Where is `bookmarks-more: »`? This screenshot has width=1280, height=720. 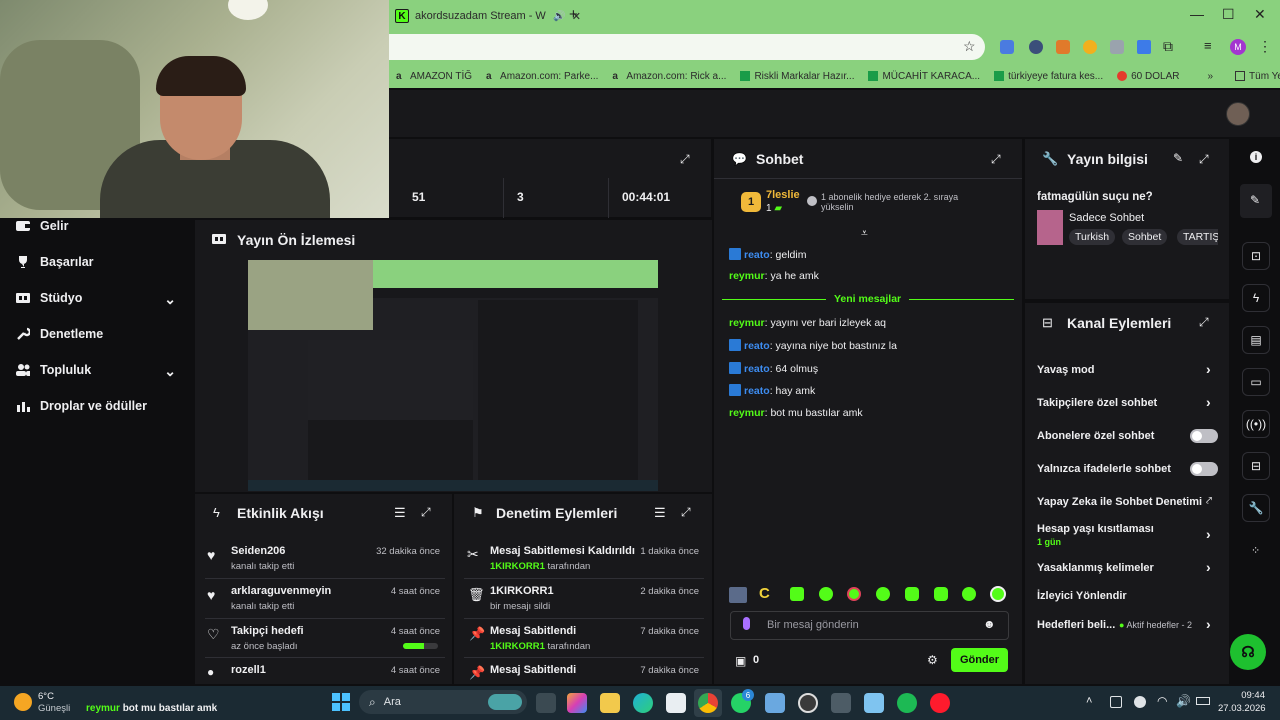
bookmarks-more: » is located at coordinates (1210, 76).